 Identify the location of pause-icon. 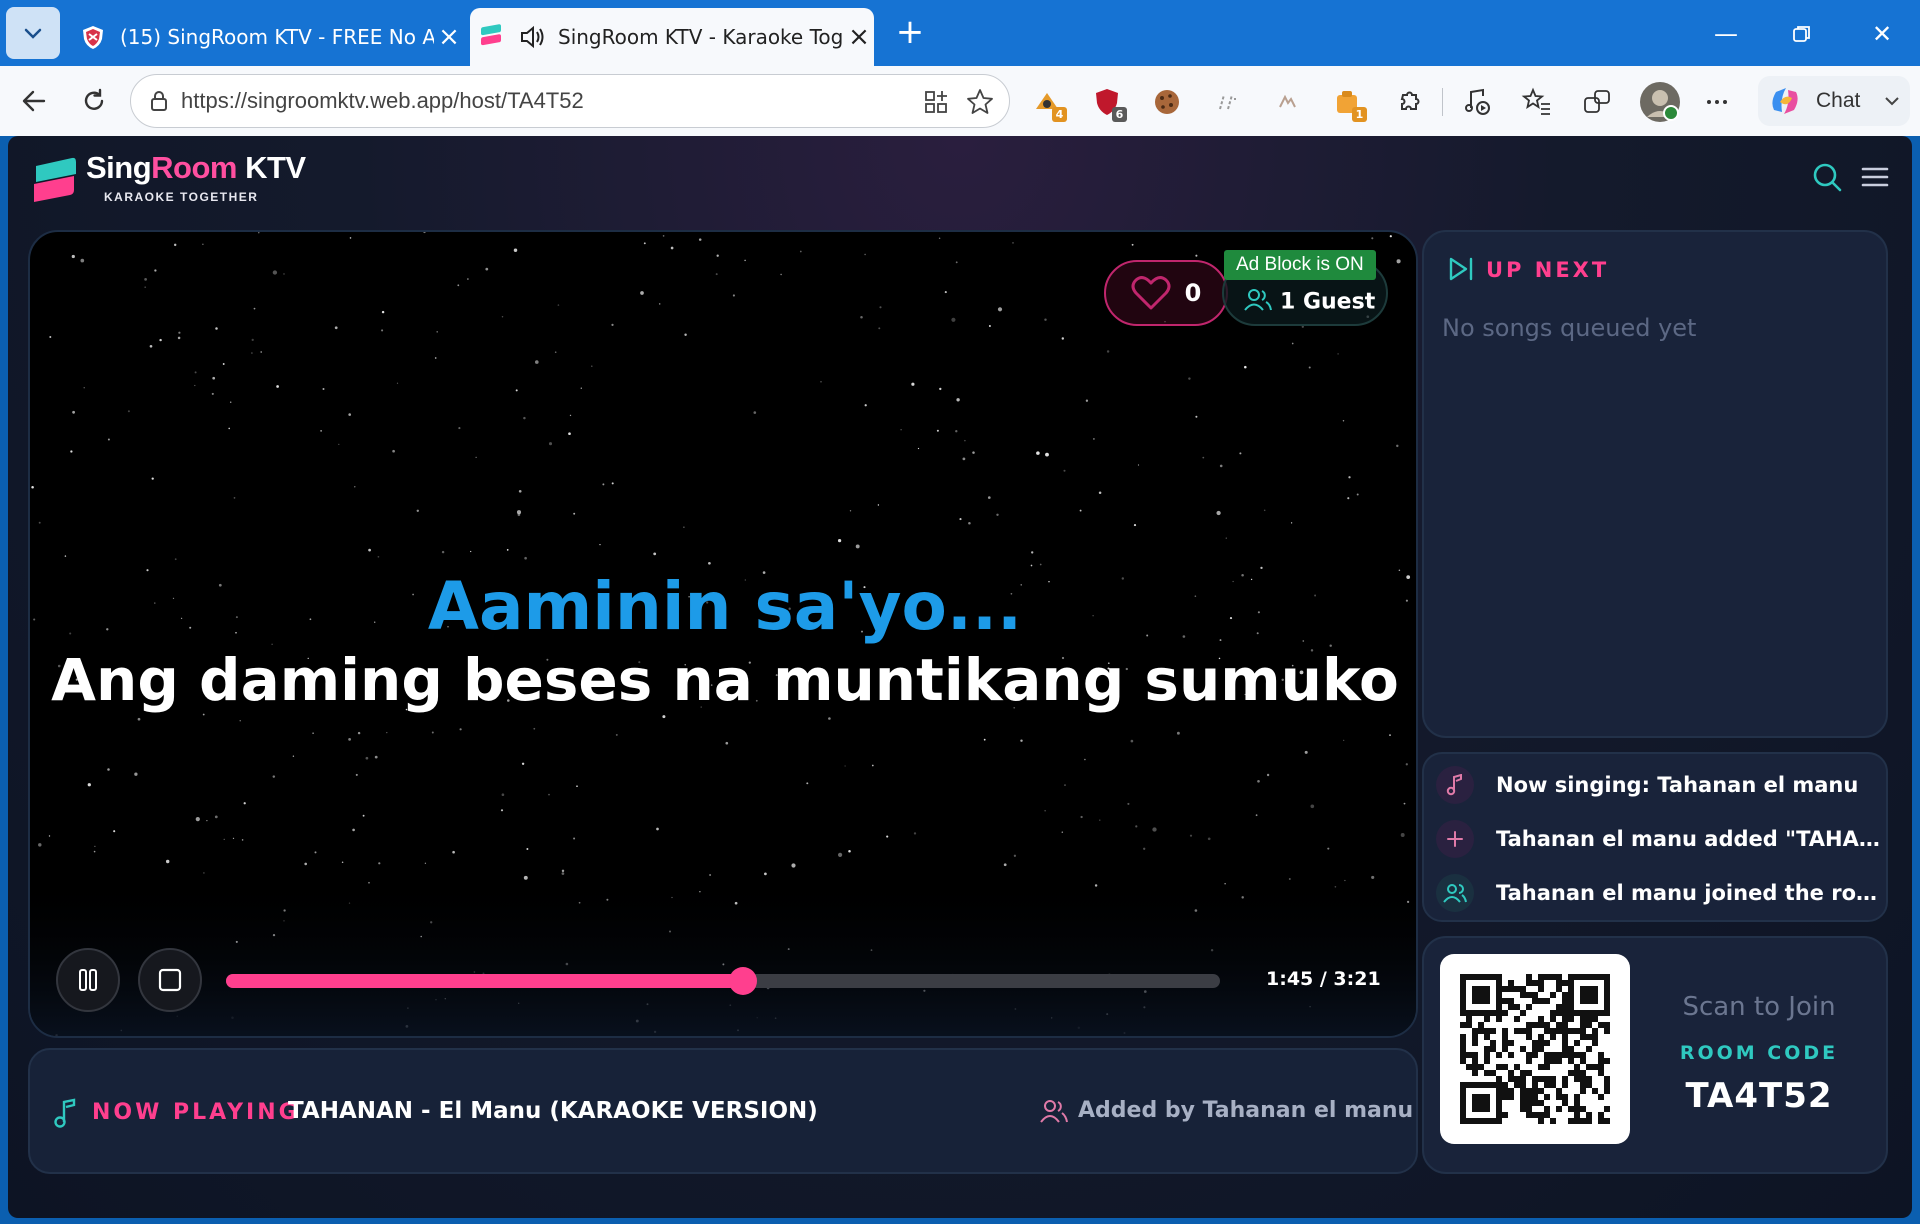
(88, 980).